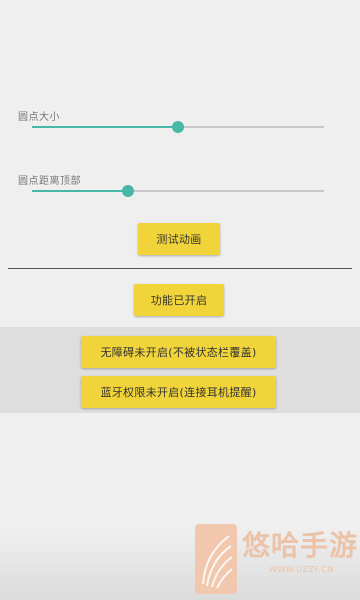  I want to click on dot-size-slider, so click(178, 127).